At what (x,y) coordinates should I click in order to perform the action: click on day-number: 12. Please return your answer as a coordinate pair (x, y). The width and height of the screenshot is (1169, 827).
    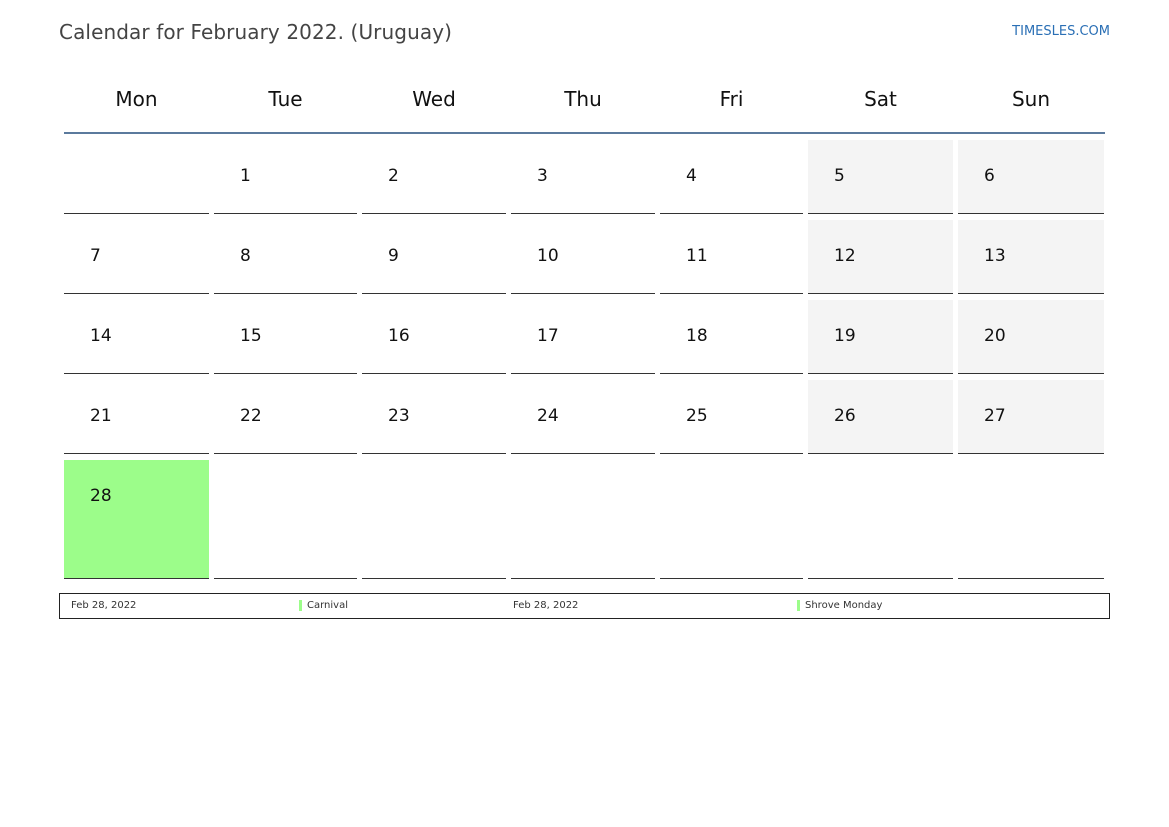
    Looking at the image, I should click on (845, 256).